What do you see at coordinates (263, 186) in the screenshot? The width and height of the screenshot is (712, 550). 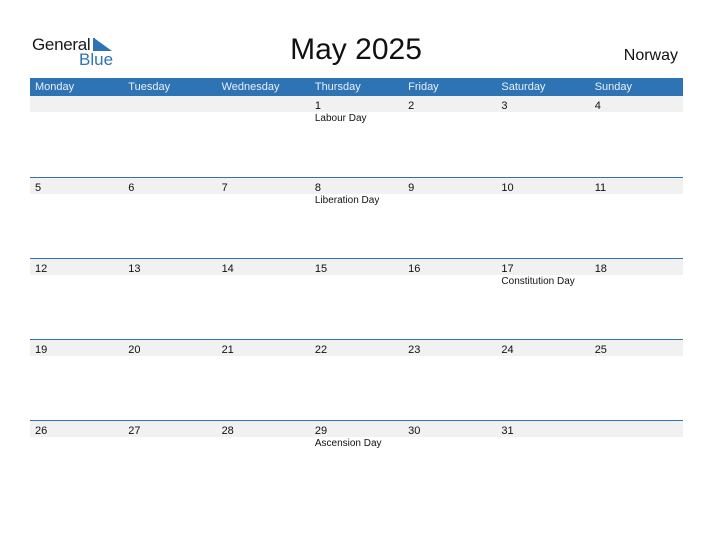 I see `day-cell: 7` at bounding box center [263, 186].